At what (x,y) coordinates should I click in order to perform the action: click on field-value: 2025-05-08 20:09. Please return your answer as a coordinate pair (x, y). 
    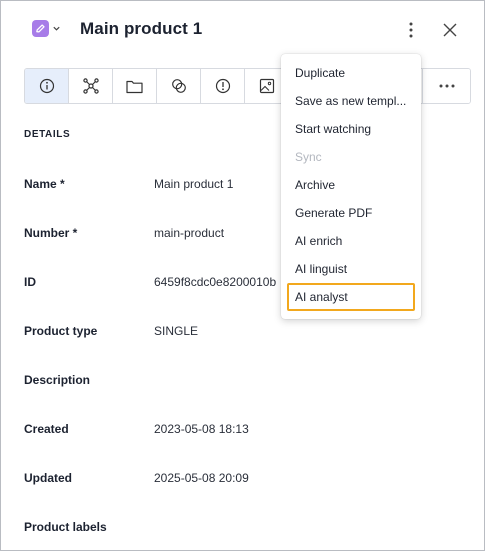
    Looking at the image, I should click on (201, 478).